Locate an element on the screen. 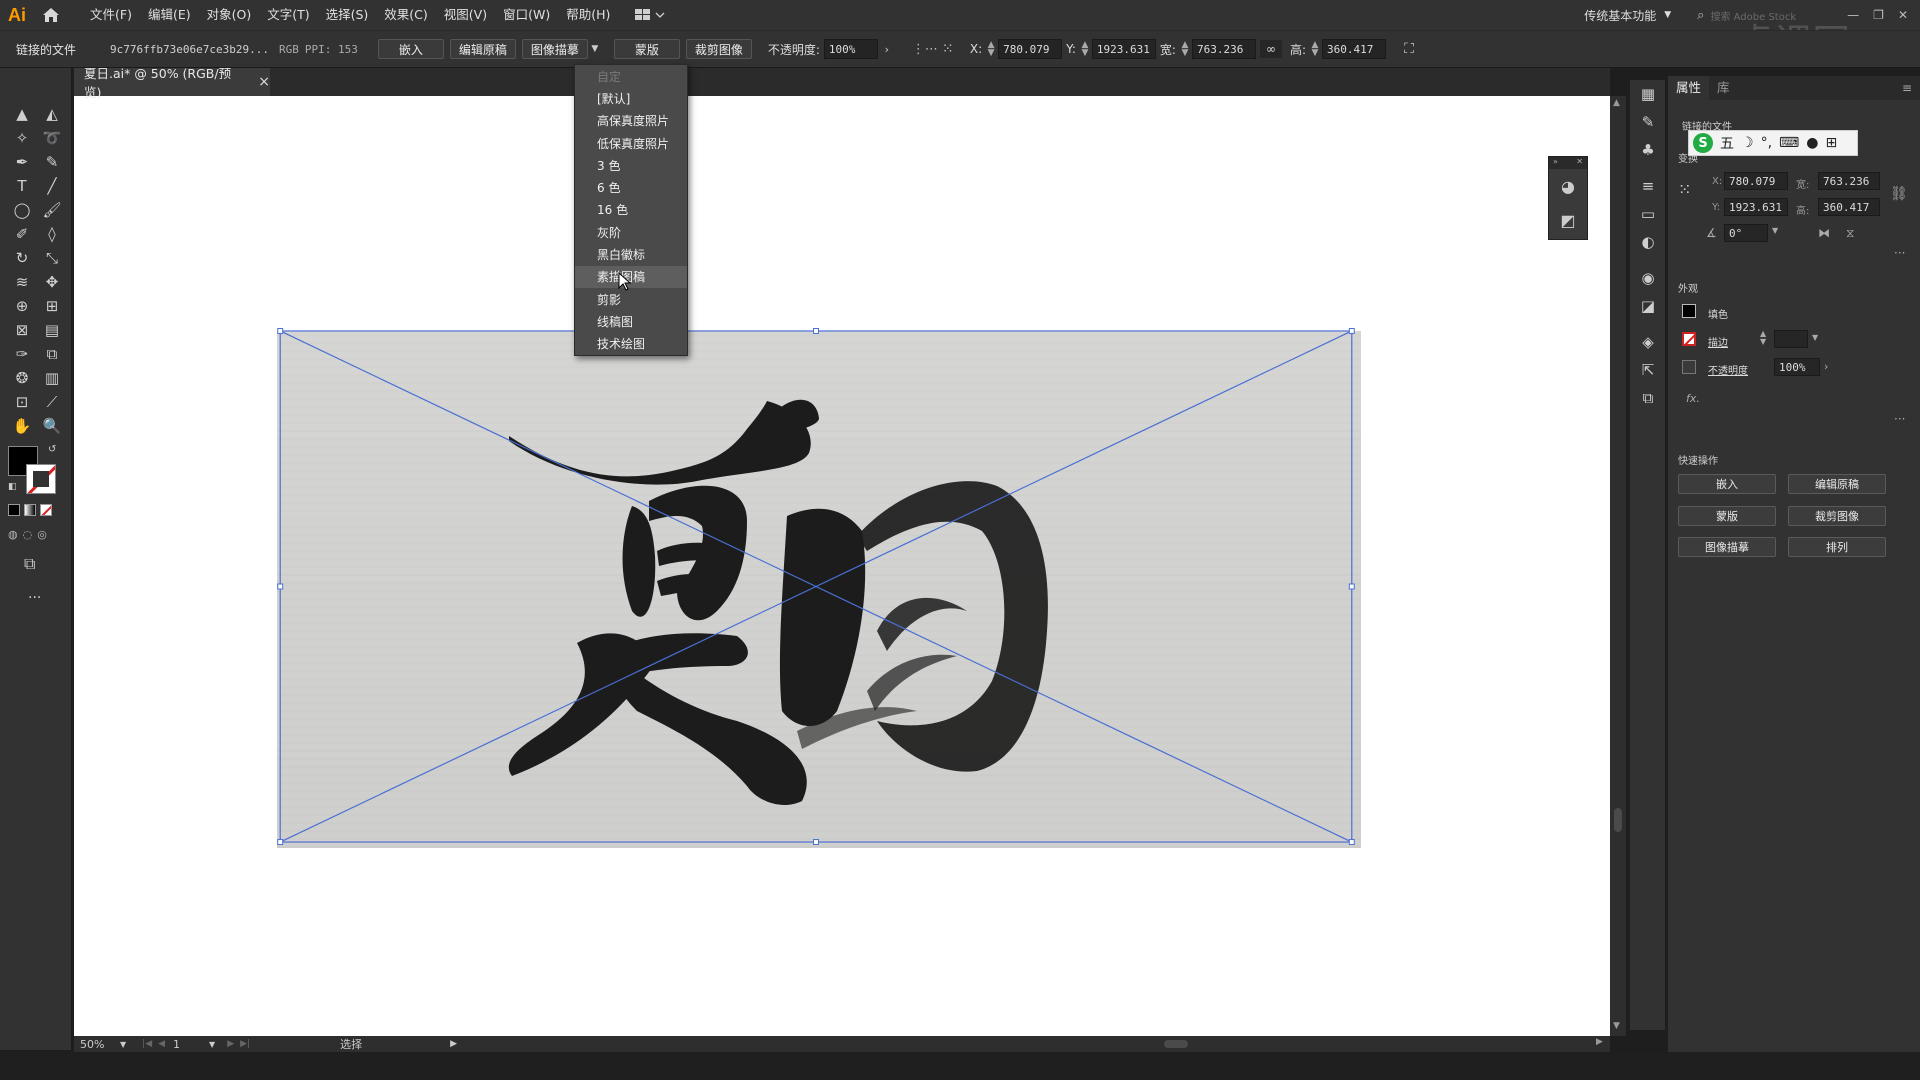 This screenshot has width=1920, height=1080. rotate-tool-icon: ↻ is located at coordinates (22, 258).